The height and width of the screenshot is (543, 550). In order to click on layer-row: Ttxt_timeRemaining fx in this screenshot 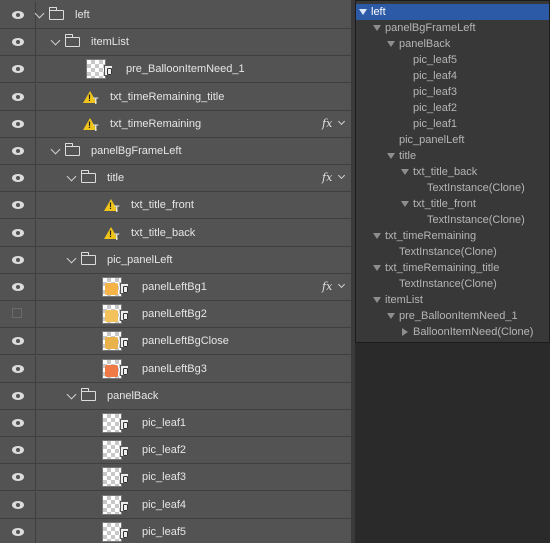, I will do `click(175, 124)`.